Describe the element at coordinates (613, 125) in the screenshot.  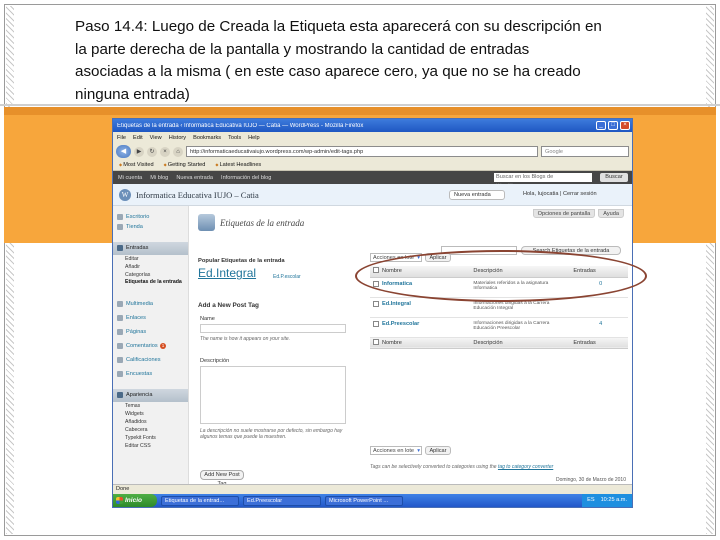
I see `maximize-icon: □` at that location.